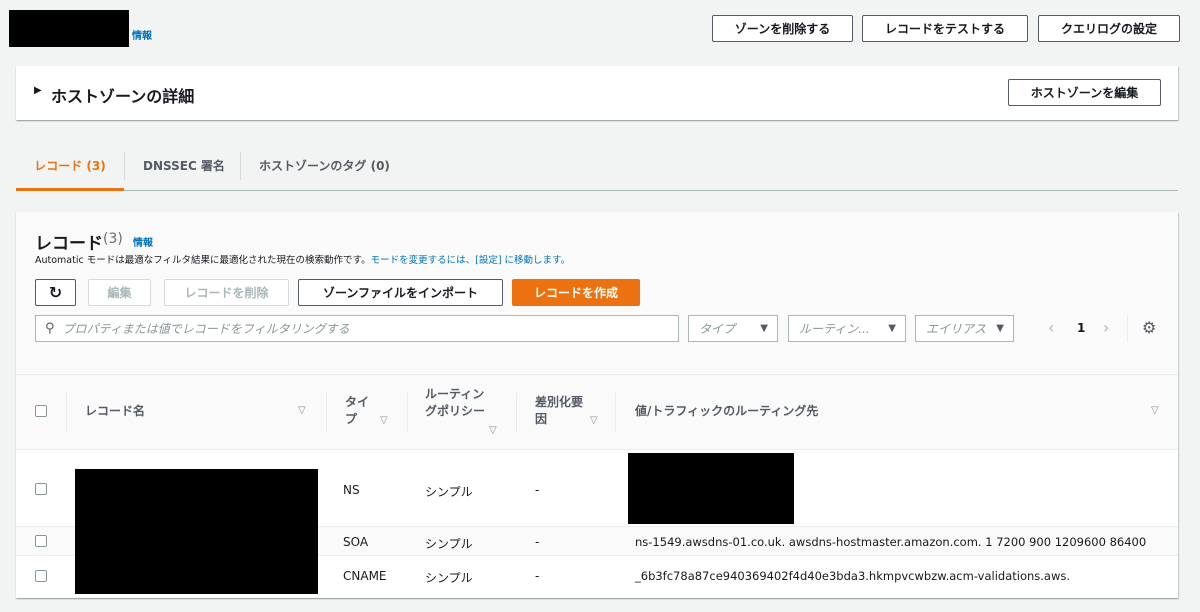 This screenshot has height=612, width=1200. What do you see at coordinates (726, 411) in the screenshot?
I see `column-header-value: 値/トラフィックのルーティング先` at bounding box center [726, 411].